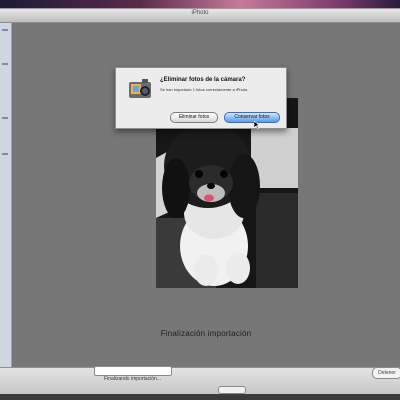 Image resolution: width=400 pixels, height=400 pixels. What do you see at coordinates (6, 200) in the screenshot?
I see `source-list-sidebar` at bounding box center [6, 200].